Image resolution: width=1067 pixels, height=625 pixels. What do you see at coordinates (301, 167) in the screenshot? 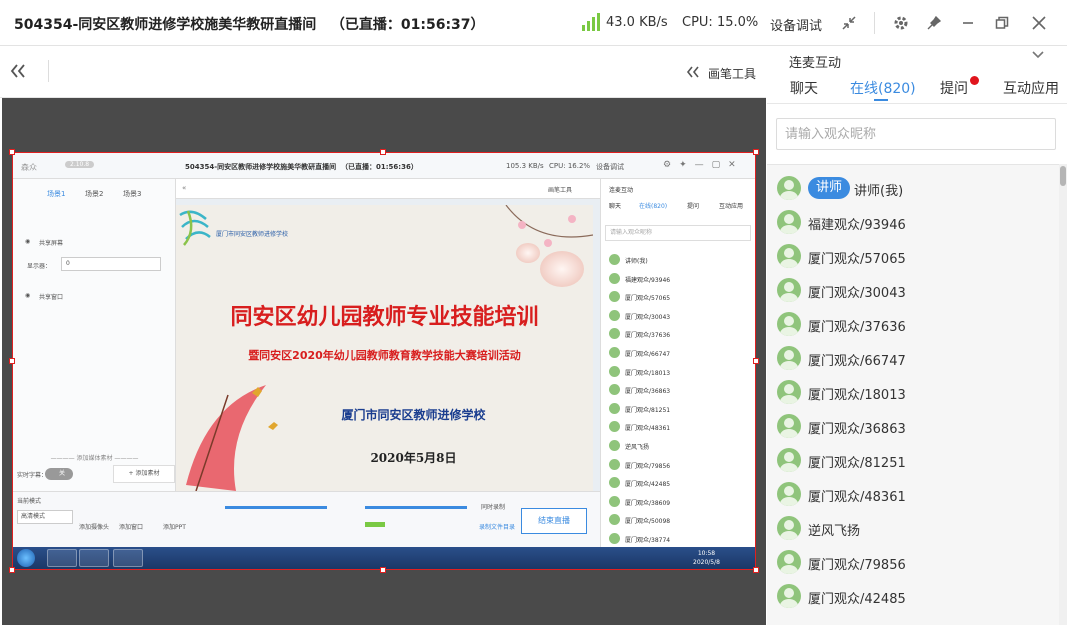
I see `inner-window-title: 504354-同安区教师进修学校施美华教研直播间 （已直播：01:56:36）` at bounding box center [301, 167].